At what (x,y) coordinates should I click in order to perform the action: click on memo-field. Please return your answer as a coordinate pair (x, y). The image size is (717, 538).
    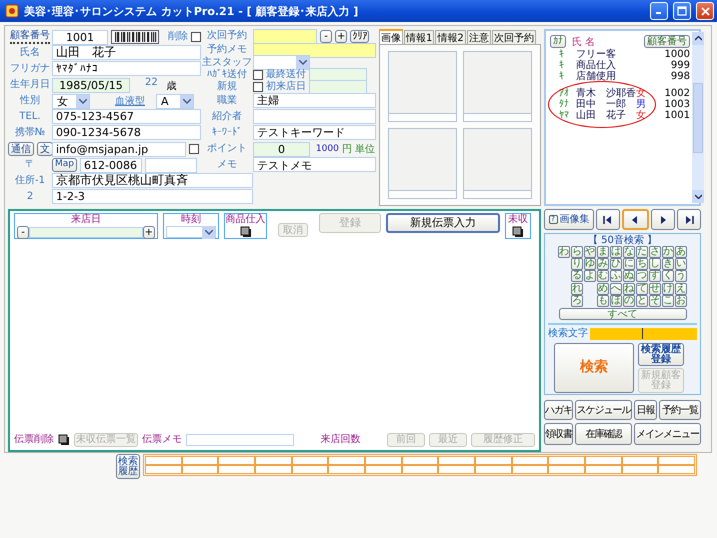
    Looking at the image, I should click on (240, 440).